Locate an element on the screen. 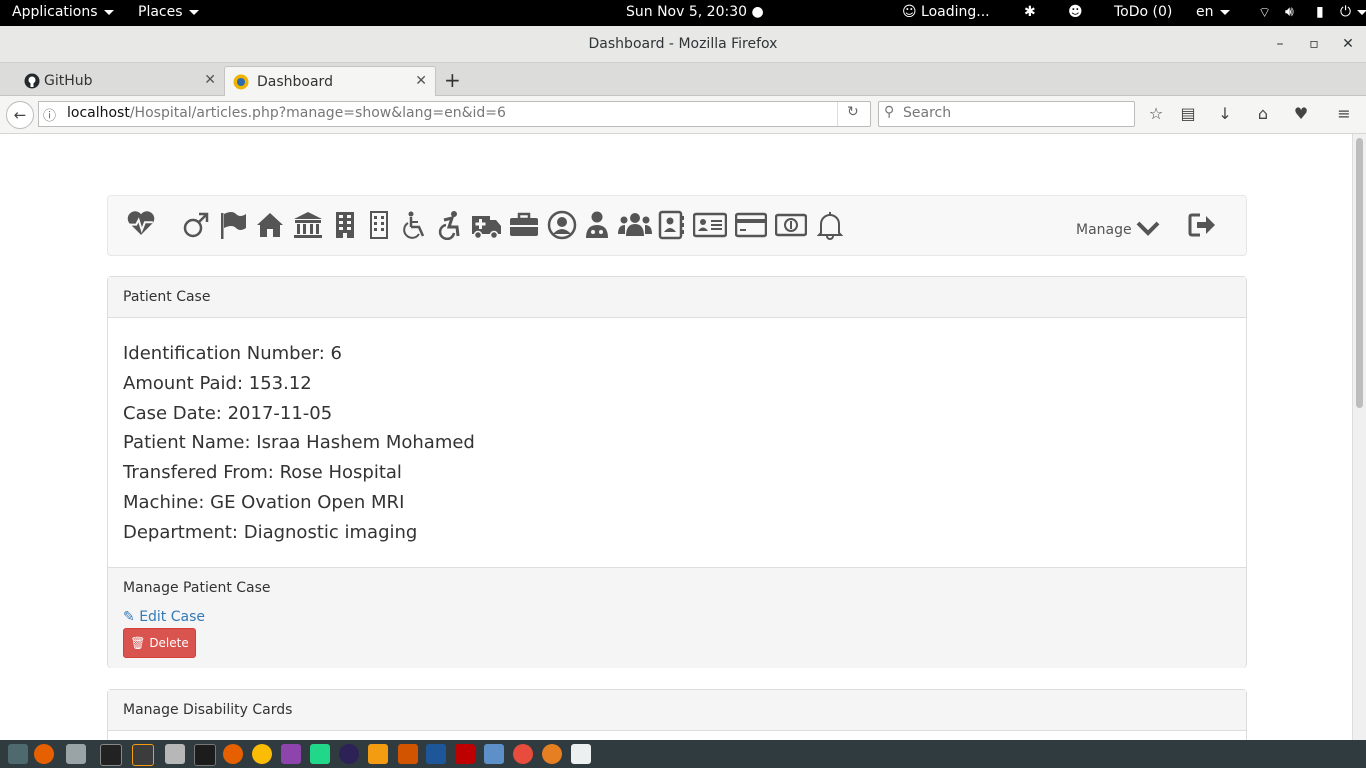 The width and height of the screenshot is (1366, 768). places-menu: Places is located at coordinates (168, 12).